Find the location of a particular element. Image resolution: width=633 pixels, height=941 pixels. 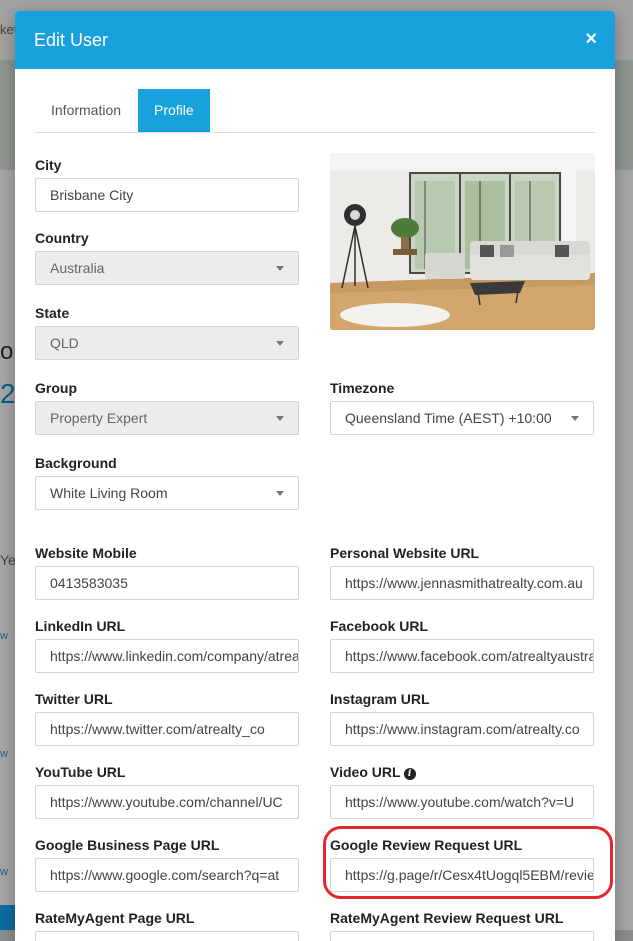

video-url-label: Video URL is located at coordinates (365, 772).